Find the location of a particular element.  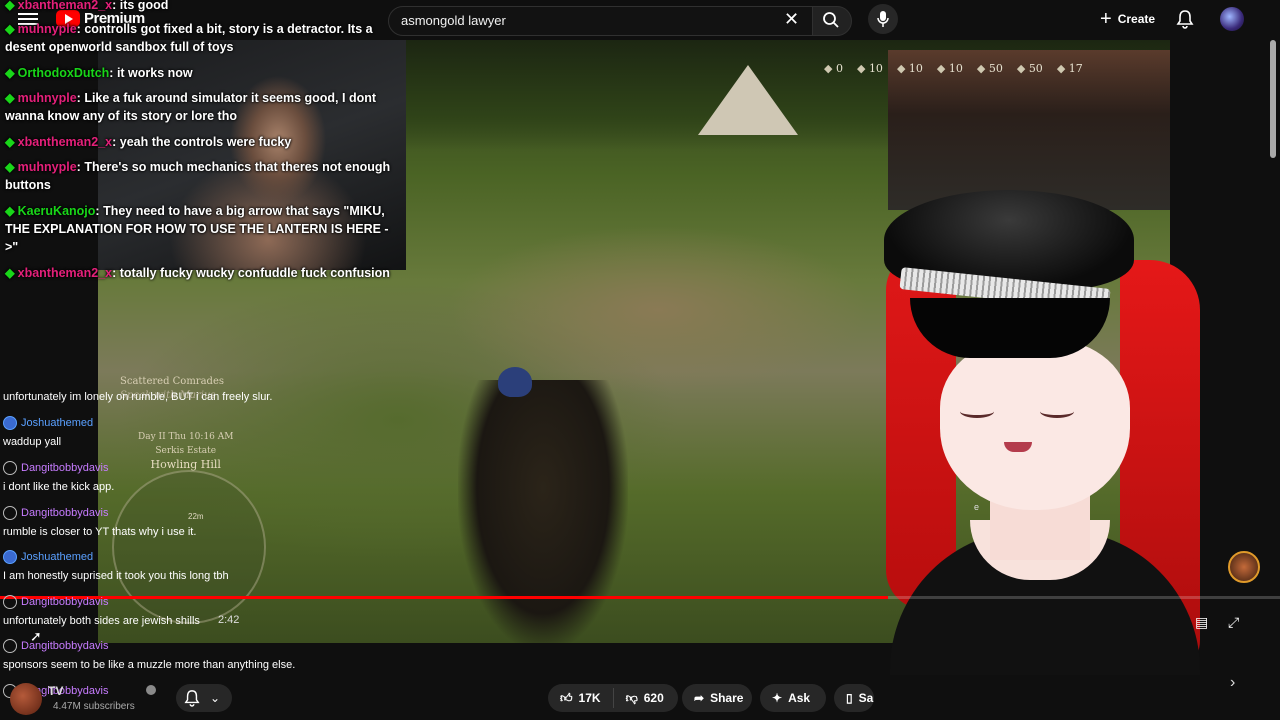

chat-username: KaeruKanojo is located at coordinates (56, 211).